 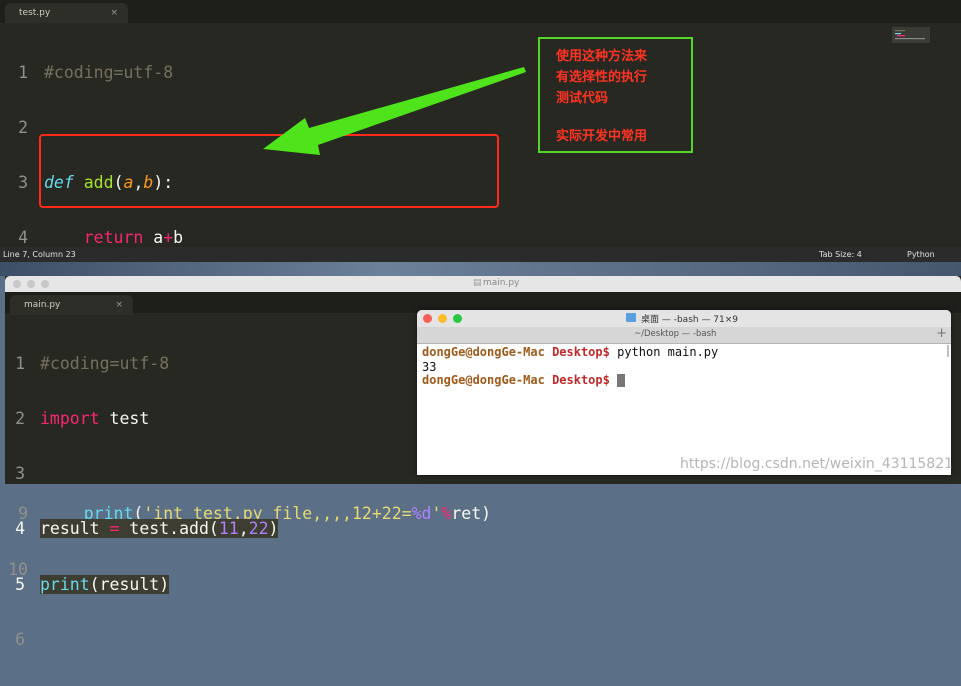 I want to click on terminal-cursor, so click(x=621, y=380).